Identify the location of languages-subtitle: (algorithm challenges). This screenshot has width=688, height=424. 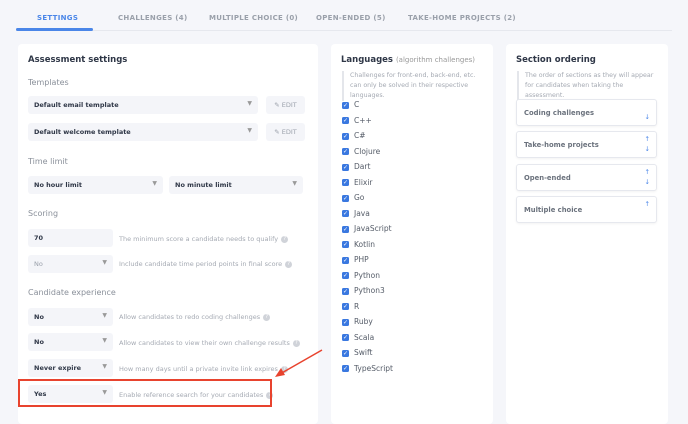
(435, 60).